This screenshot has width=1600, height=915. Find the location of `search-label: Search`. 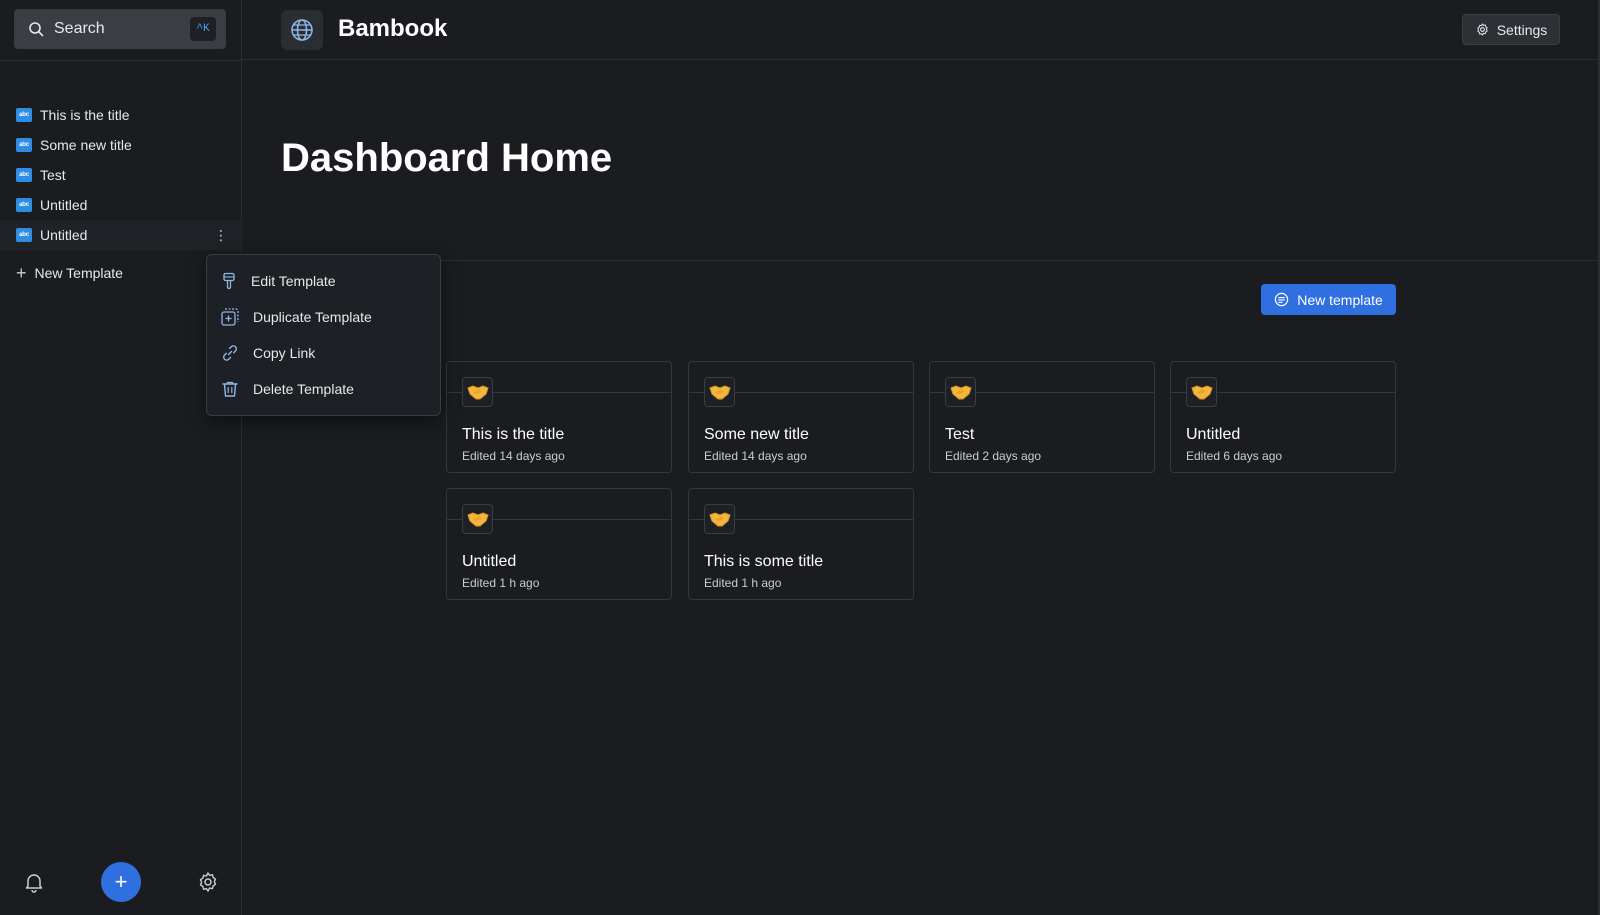

search-label: Search is located at coordinates (79, 28).